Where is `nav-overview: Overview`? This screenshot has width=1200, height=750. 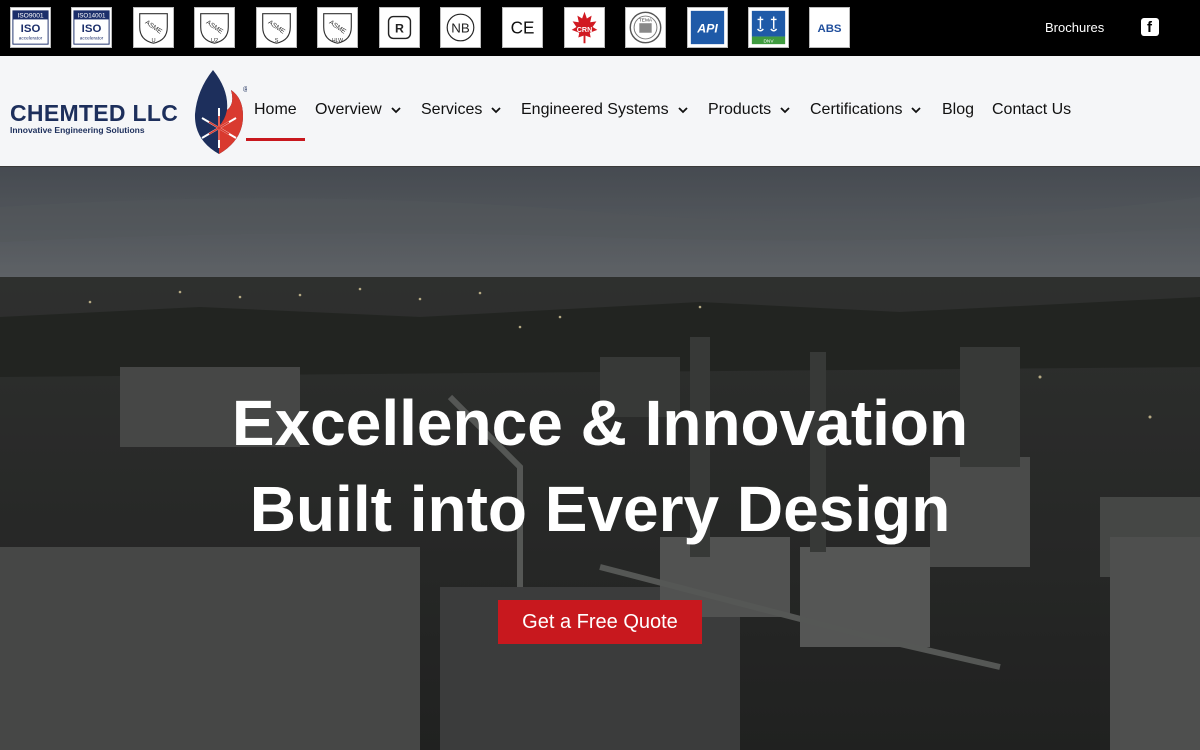 nav-overview: Overview is located at coordinates (358, 110).